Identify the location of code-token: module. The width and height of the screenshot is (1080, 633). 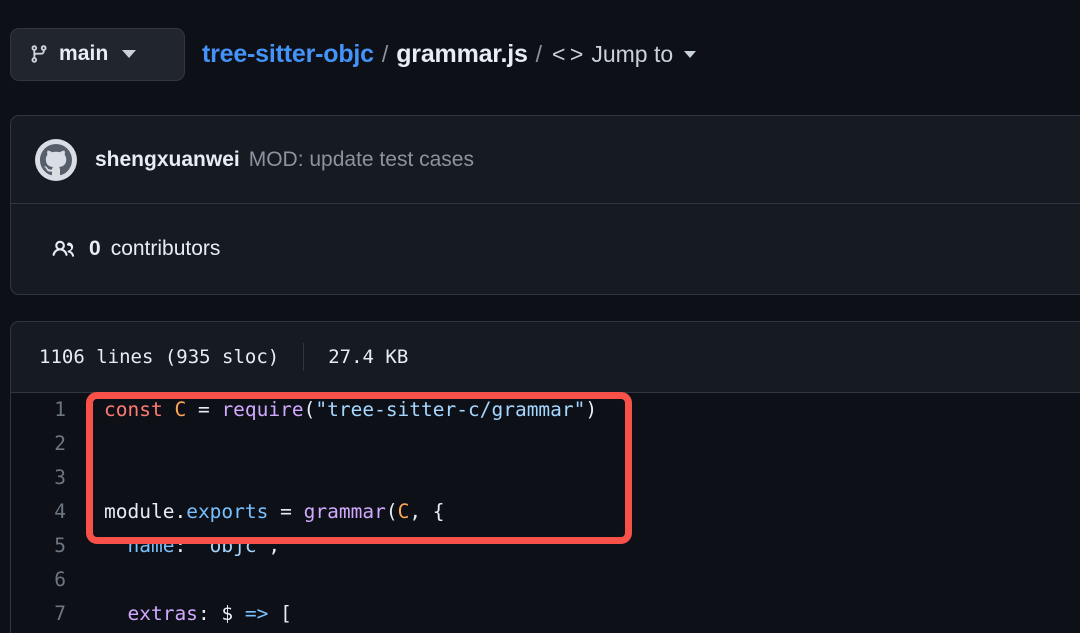
(139, 511).